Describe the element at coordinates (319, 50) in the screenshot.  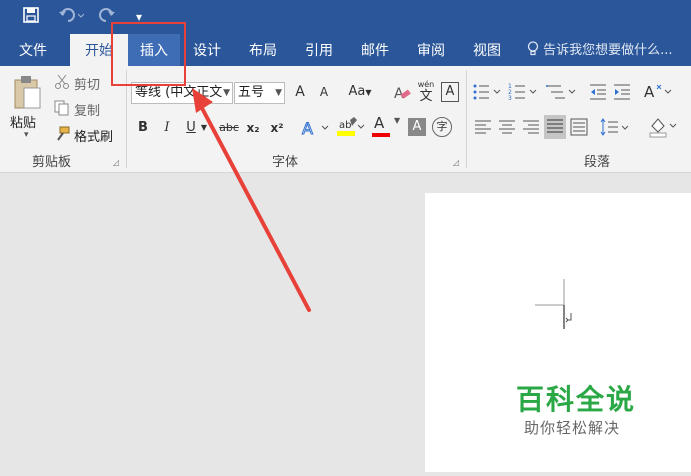
I see `tab-references: 引用` at that location.